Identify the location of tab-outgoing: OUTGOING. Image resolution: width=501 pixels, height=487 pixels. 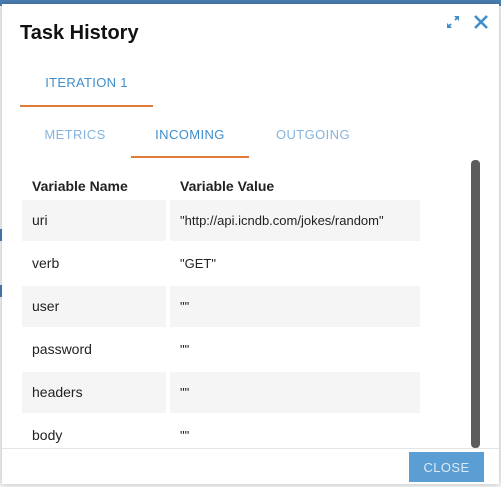
(313, 139).